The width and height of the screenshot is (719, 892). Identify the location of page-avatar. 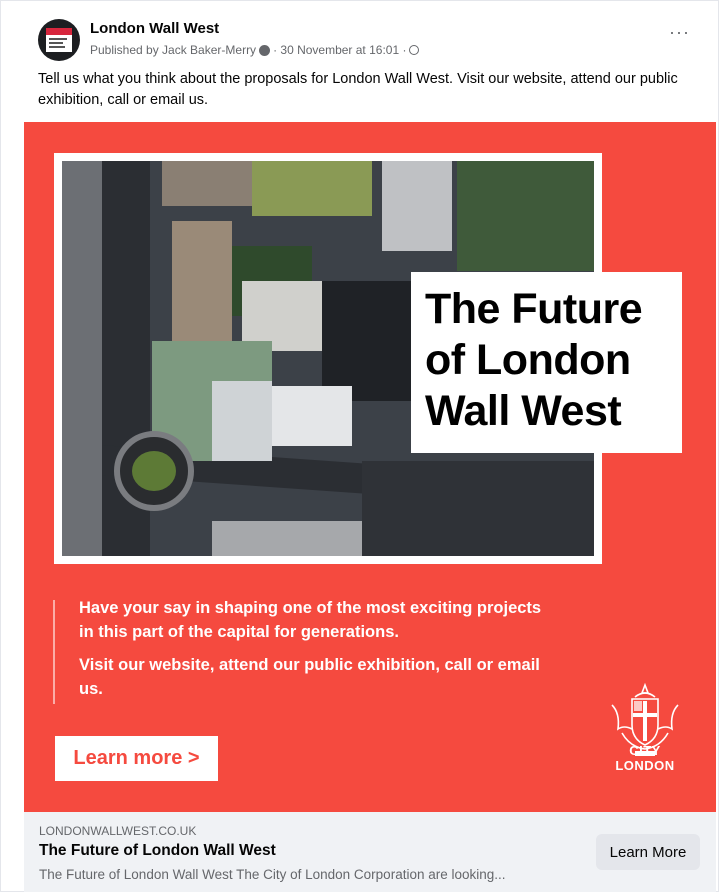
(59, 40).